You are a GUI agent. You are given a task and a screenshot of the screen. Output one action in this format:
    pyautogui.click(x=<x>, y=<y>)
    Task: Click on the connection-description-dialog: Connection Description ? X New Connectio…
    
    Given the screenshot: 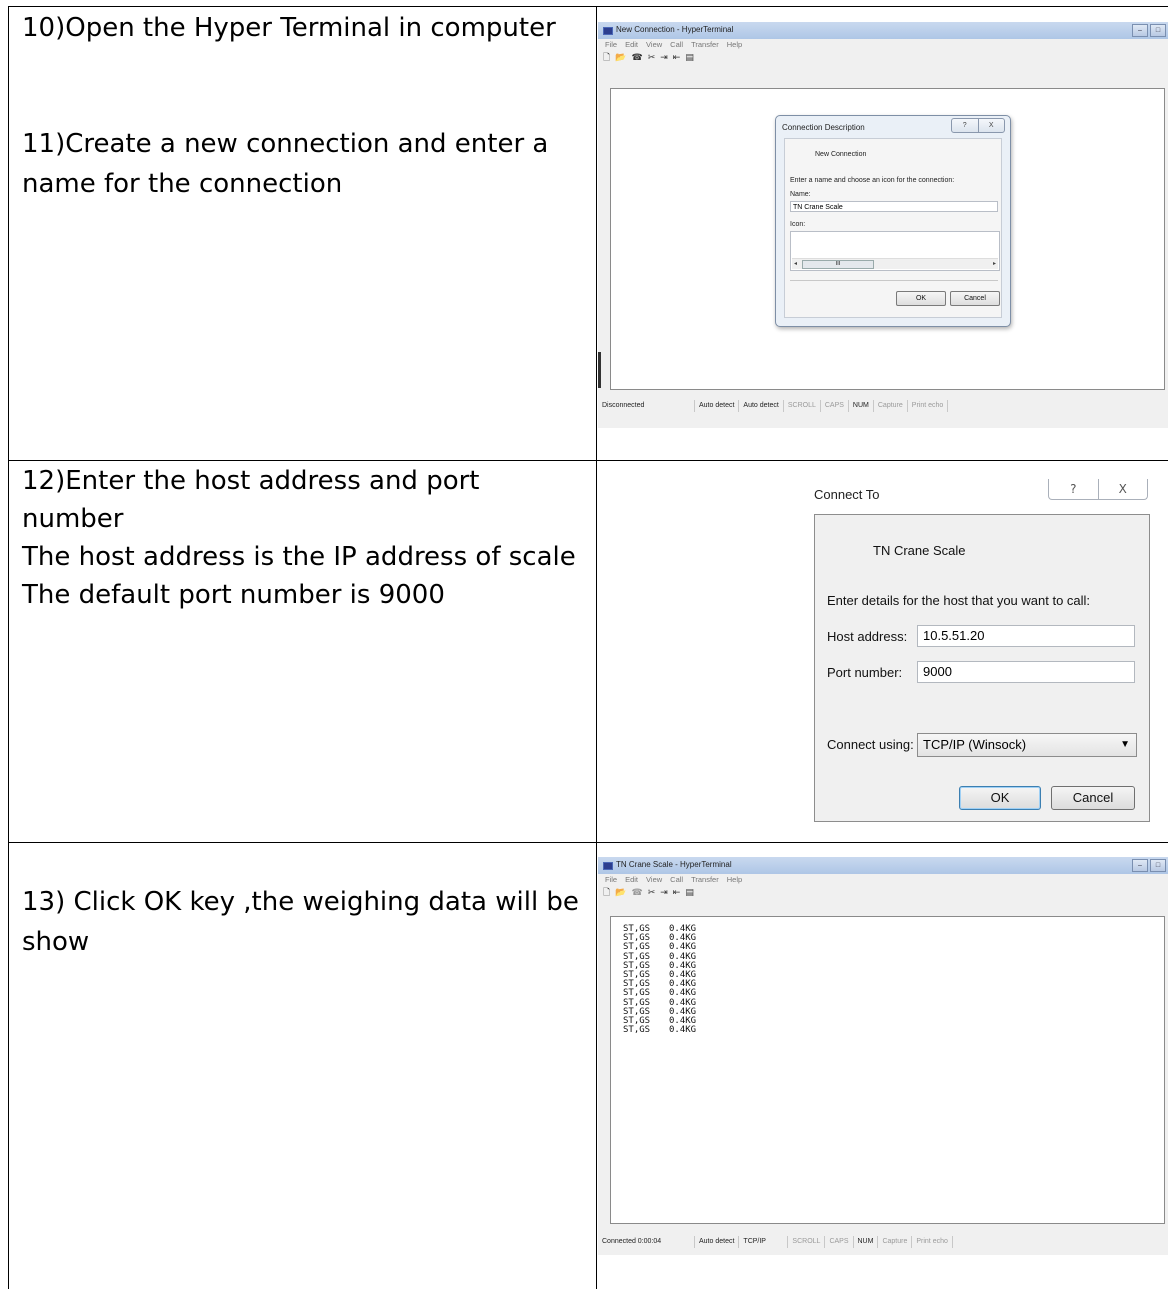 What is the action you would take?
    pyautogui.click(x=893, y=221)
    